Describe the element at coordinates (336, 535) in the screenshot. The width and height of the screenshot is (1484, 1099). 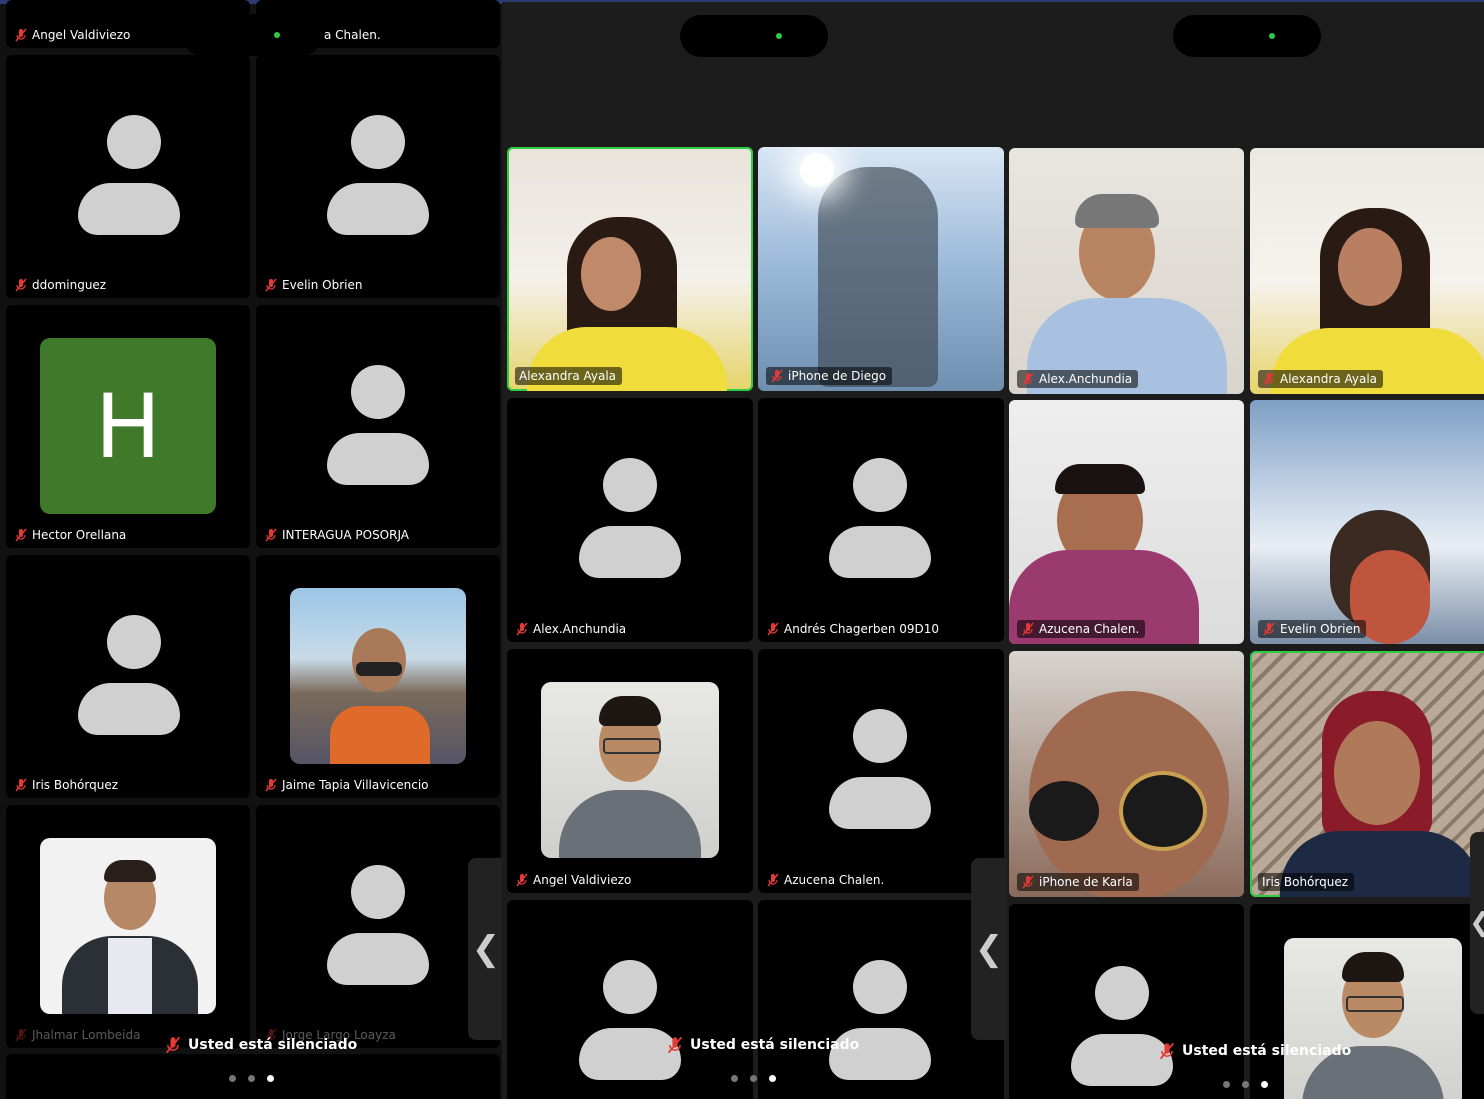
I see `participant-name: INTERAGUA POSORJA` at that location.